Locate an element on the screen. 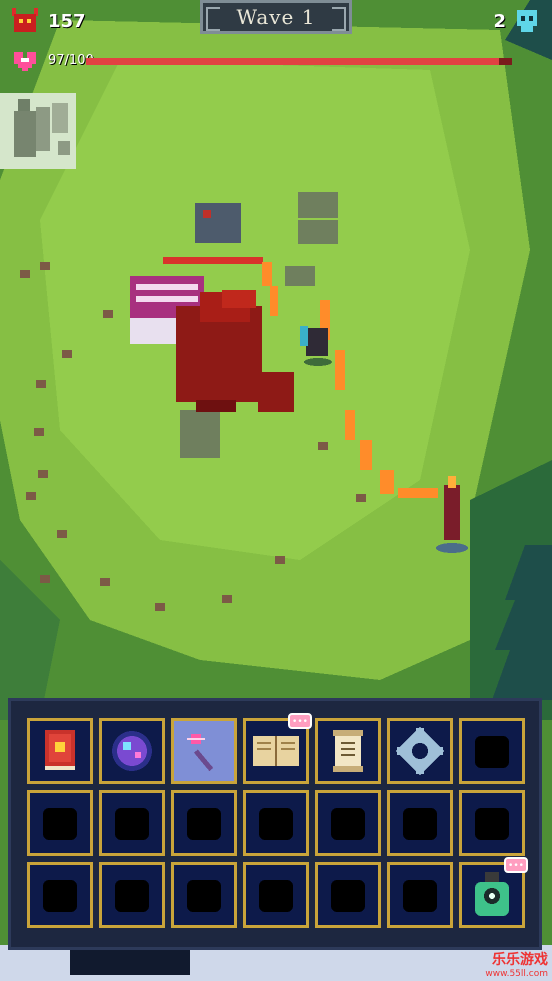  skull-count: 2 is located at coordinates (499, 21).